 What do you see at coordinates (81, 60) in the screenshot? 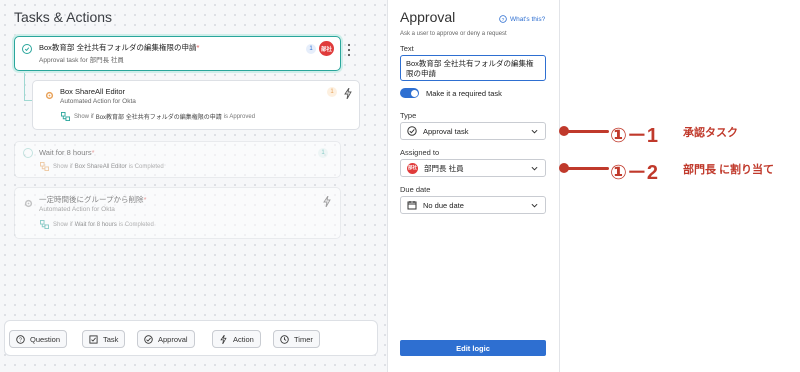
I see `card-subtitle: Approval task for 部門長 社員` at bounding box center [81, 60].